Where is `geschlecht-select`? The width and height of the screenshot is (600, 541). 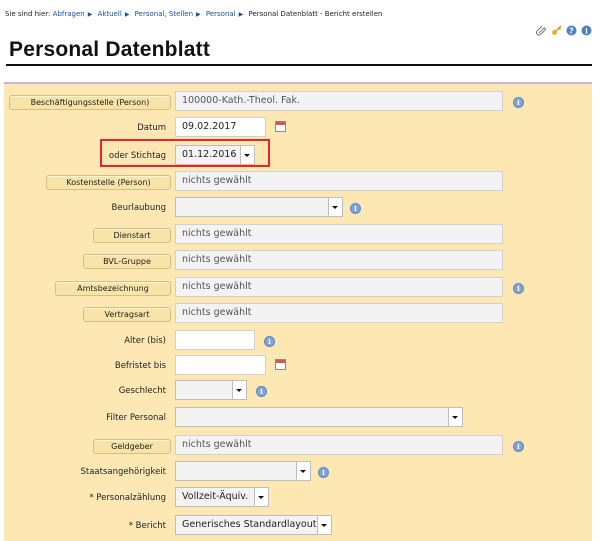
geschlecht-select is located at coordinates (211, 390).